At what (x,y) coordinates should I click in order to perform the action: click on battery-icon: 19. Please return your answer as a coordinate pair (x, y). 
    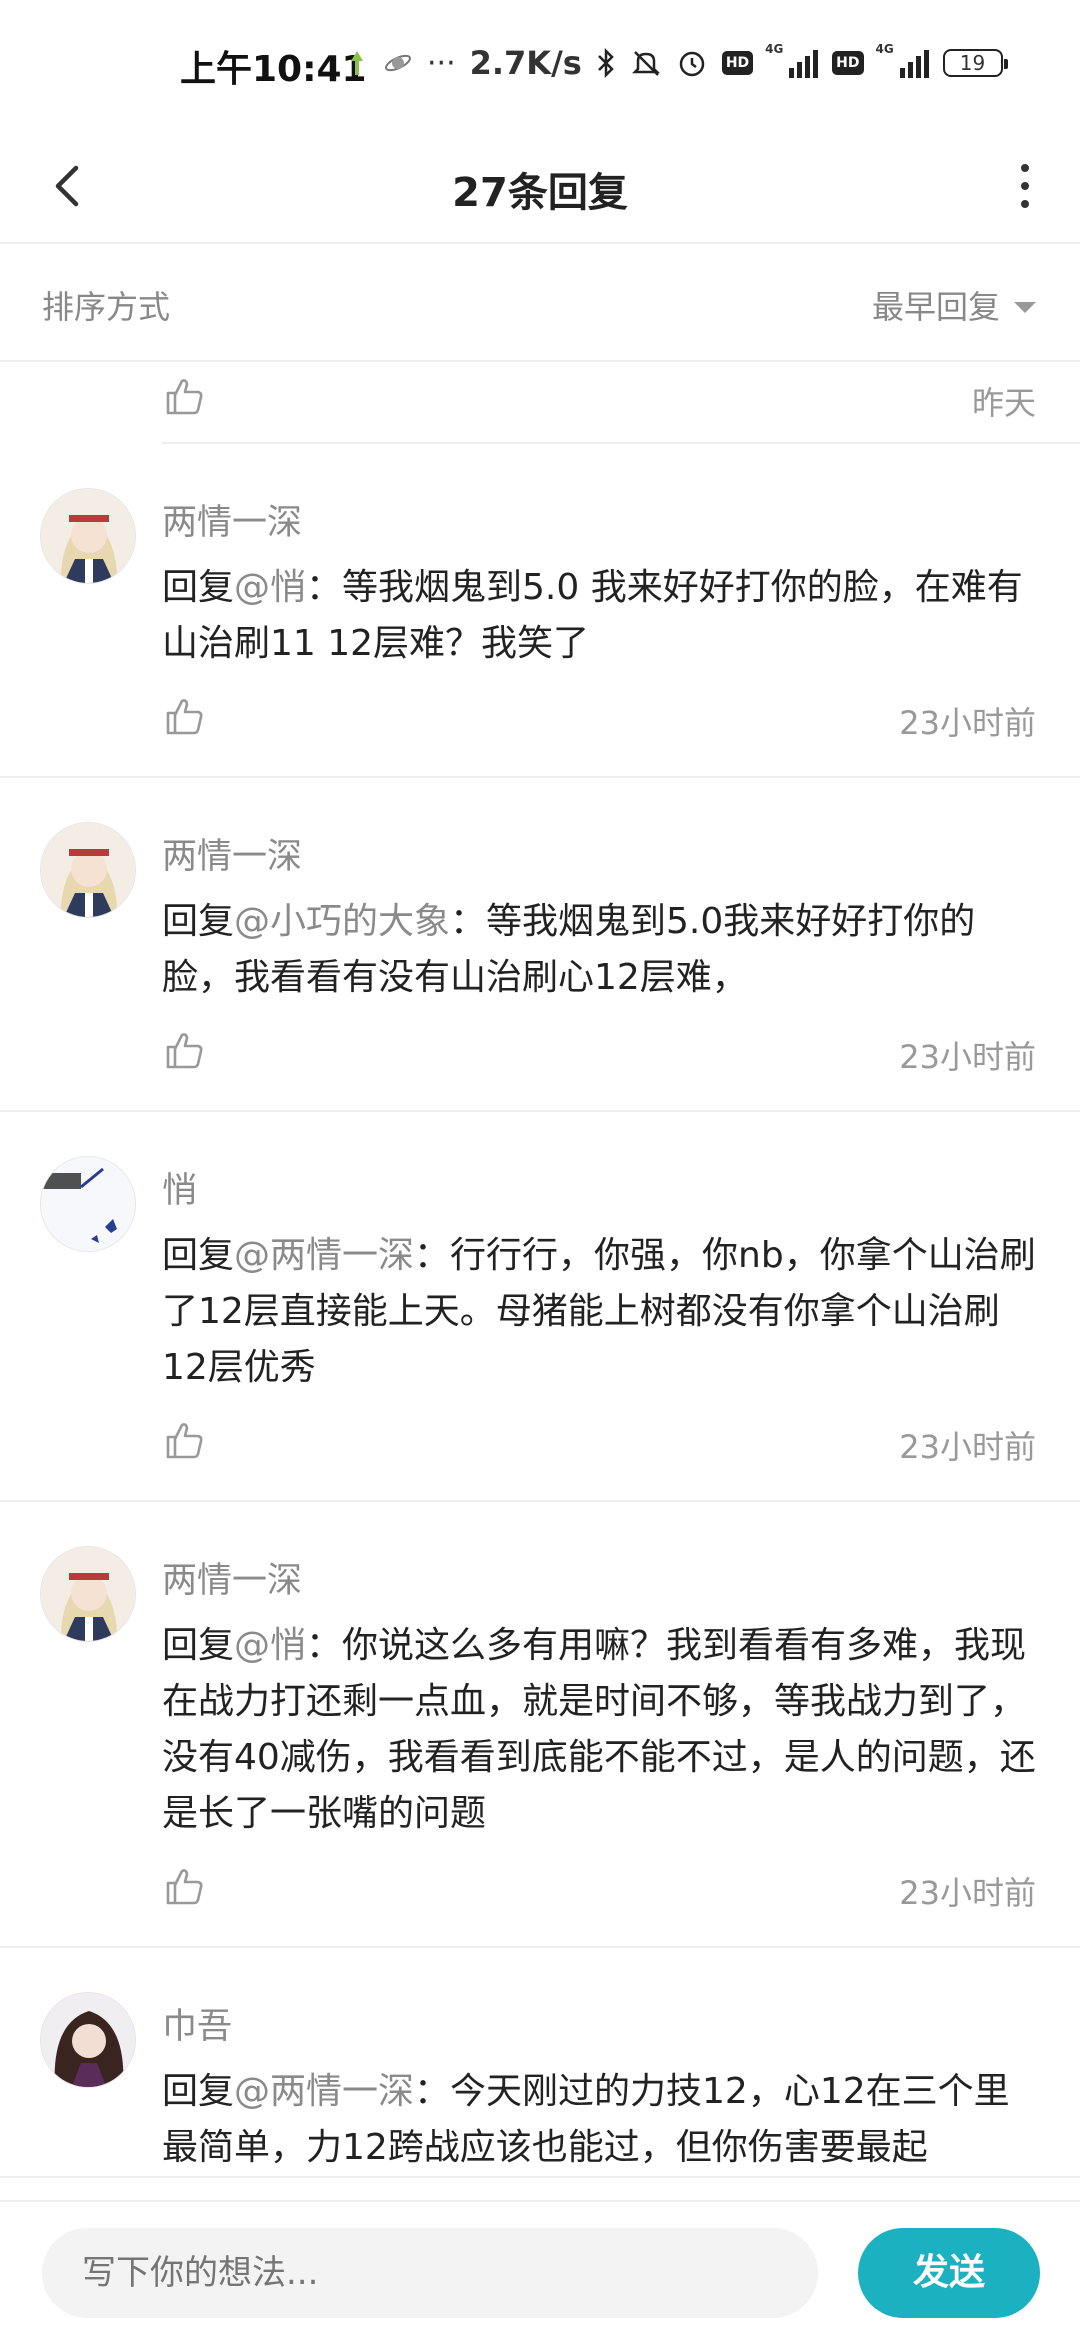
    Looking at the image, I should click on (975, 63).